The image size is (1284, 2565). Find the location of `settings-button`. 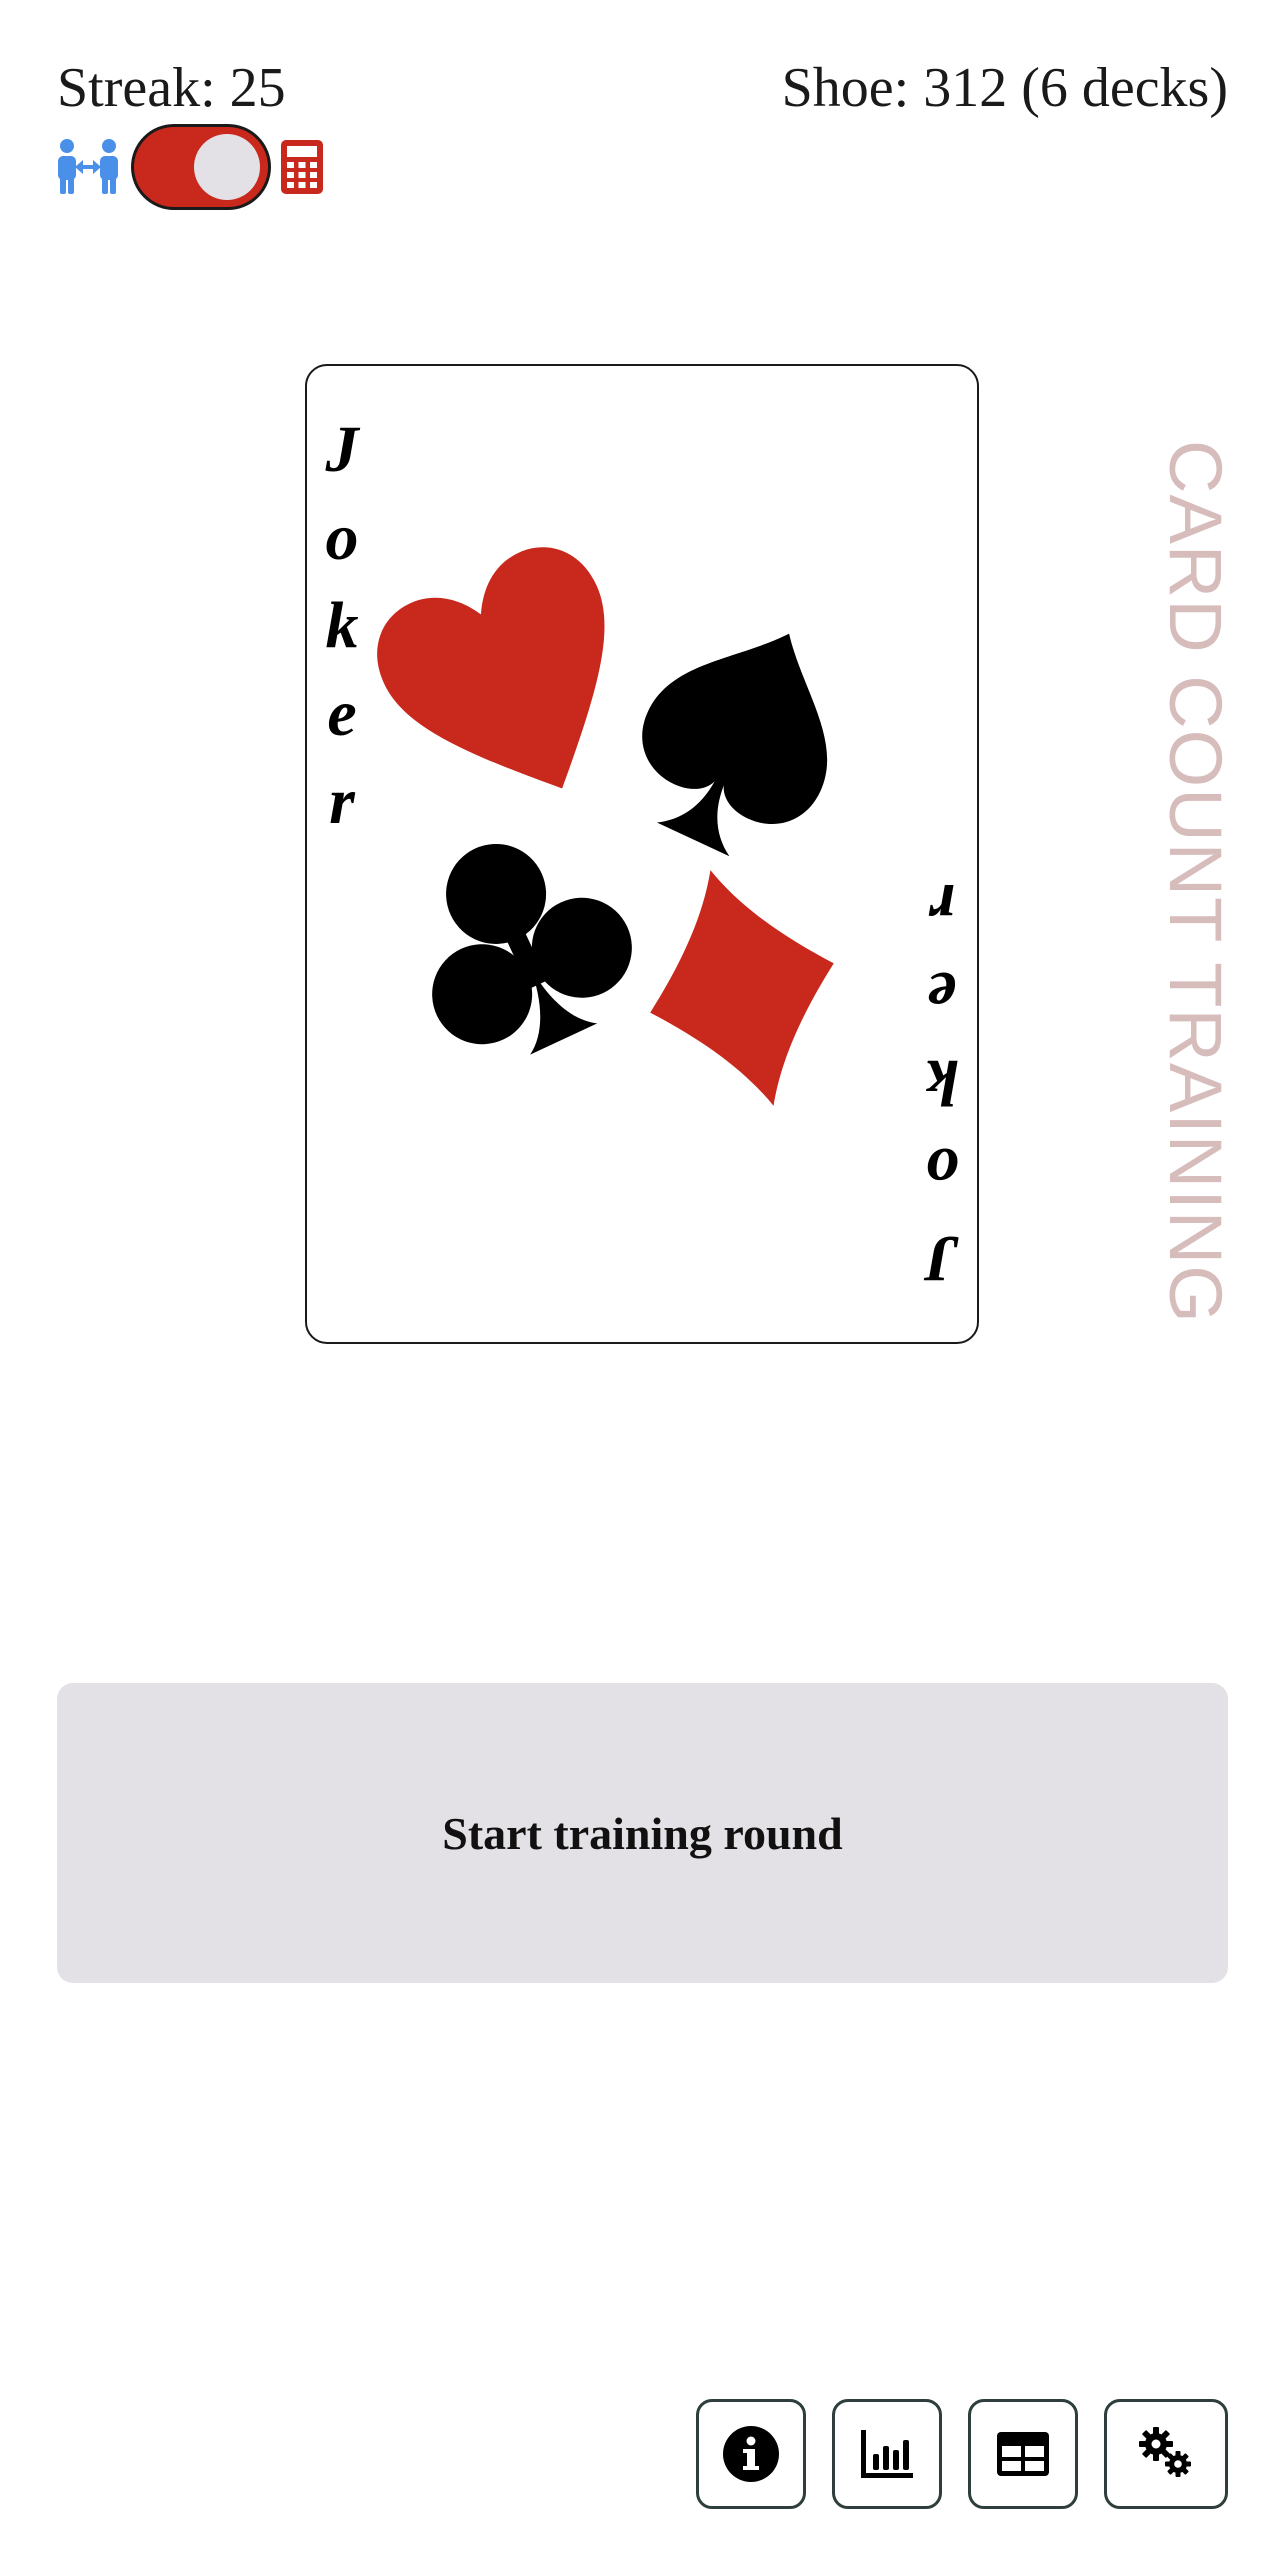

settings-button is located at coordinates (1166, 2454).